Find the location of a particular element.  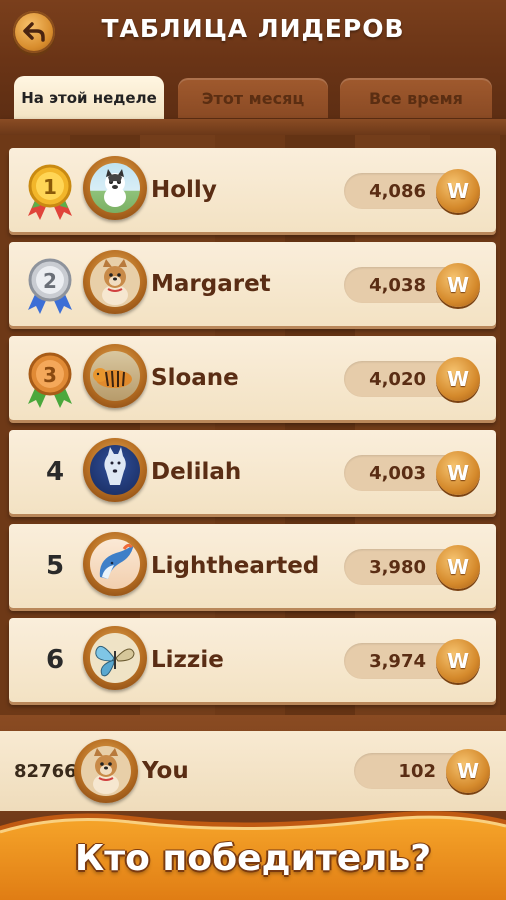

leaderboard-row: 5 Lighthearted 3,980 W is located at coordinates (252, 566).